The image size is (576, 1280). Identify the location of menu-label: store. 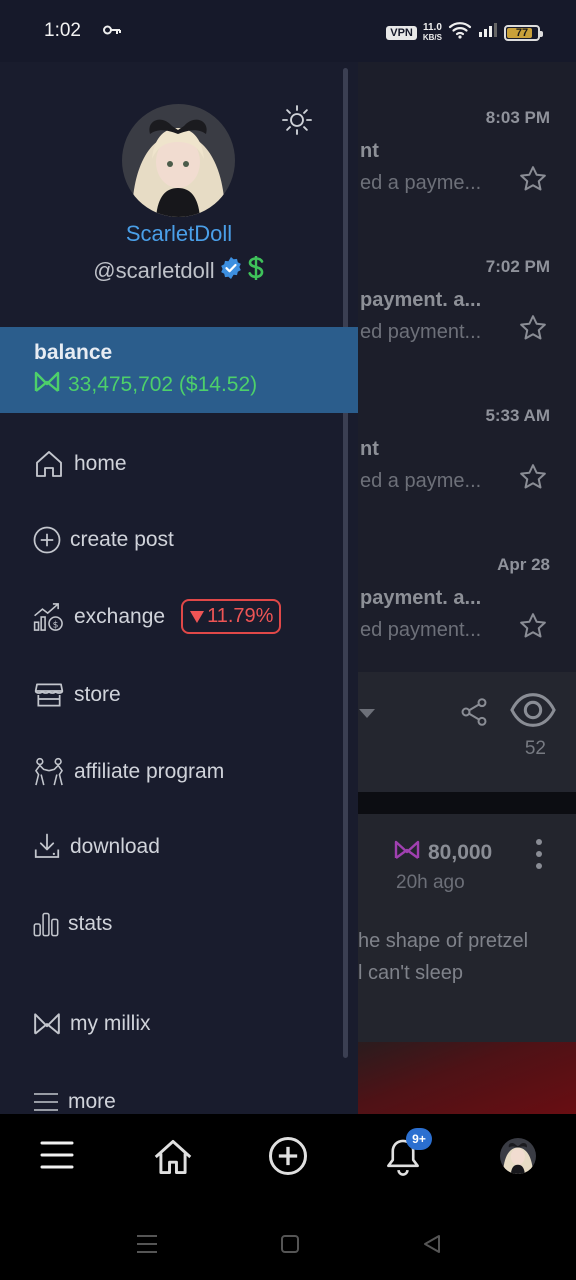
(97, 694).